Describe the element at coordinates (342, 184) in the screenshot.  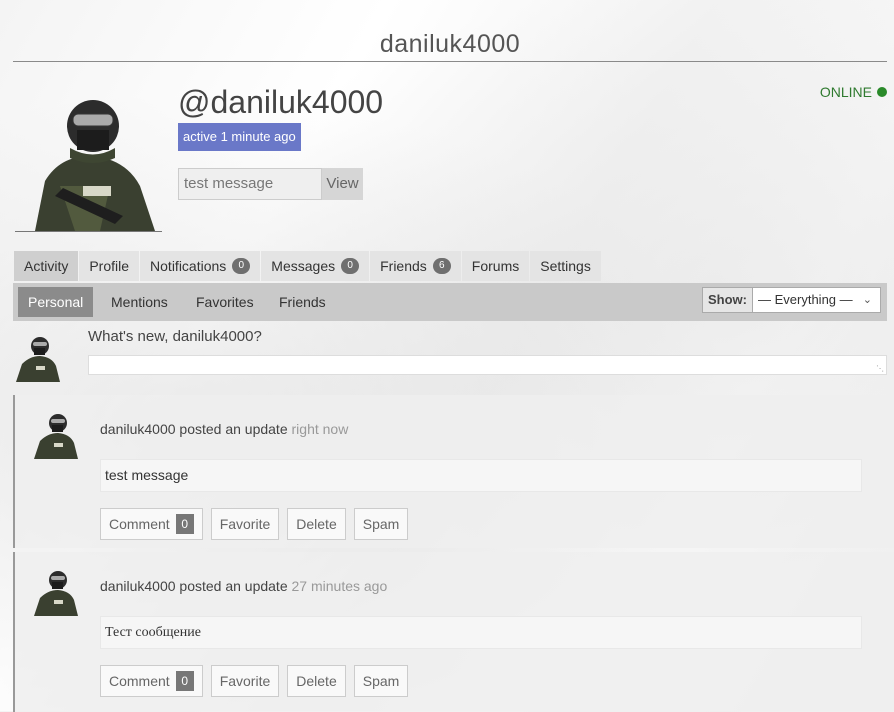
I see `view-button: View` at that location.